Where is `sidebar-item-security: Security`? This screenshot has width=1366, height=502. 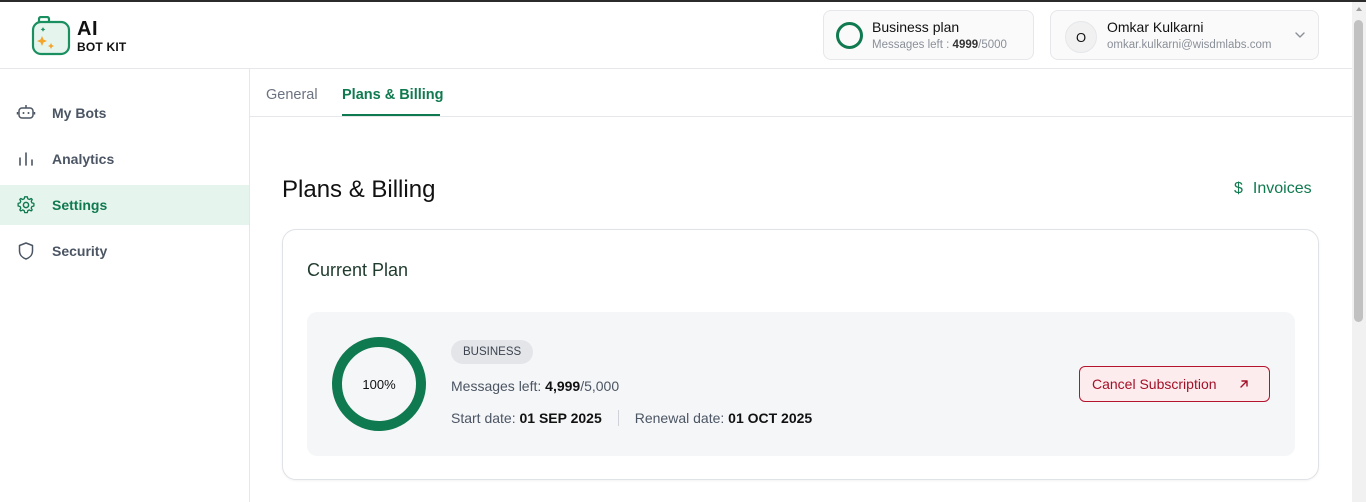 sidebar-item-security: Security is located at coordinates (124, 251).